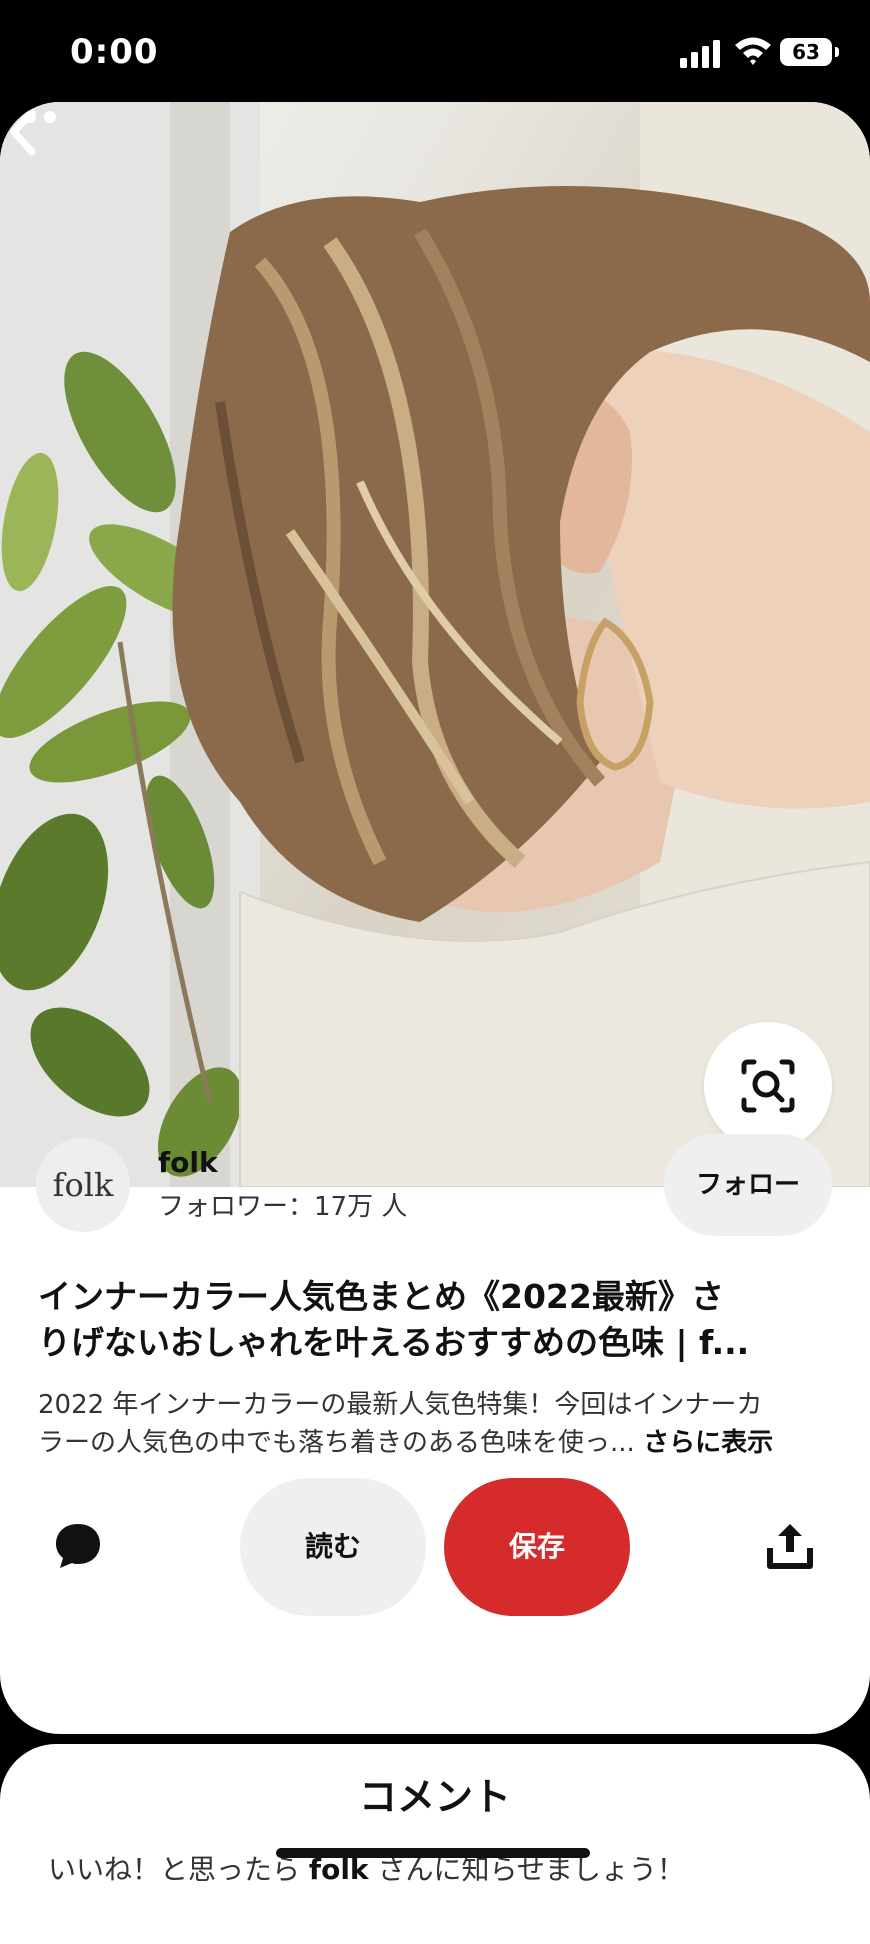  Describe the element at coordinates (433, 1853) in the screenshot. I see `home-indicator` at that location.